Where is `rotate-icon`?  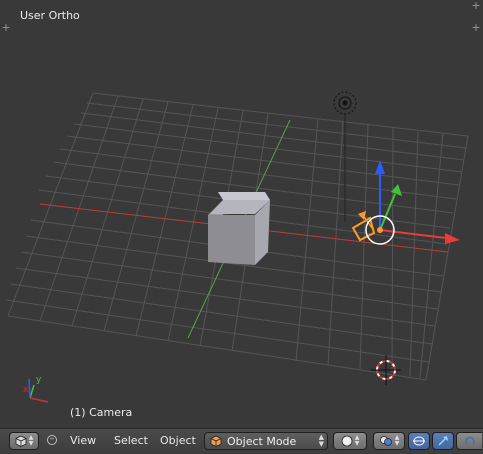
rotate-icon is located at coordinates (469, 440).